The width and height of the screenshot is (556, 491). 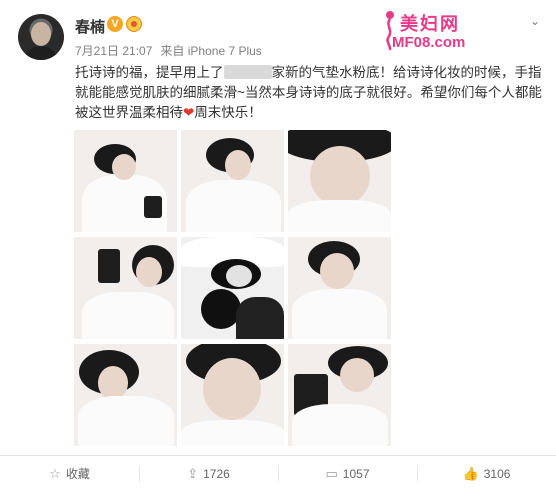 What do you see at coordinates (172, 51) in the screenshot?
I see `post-source-prefix: 来自` at bounding box center [172, 51].